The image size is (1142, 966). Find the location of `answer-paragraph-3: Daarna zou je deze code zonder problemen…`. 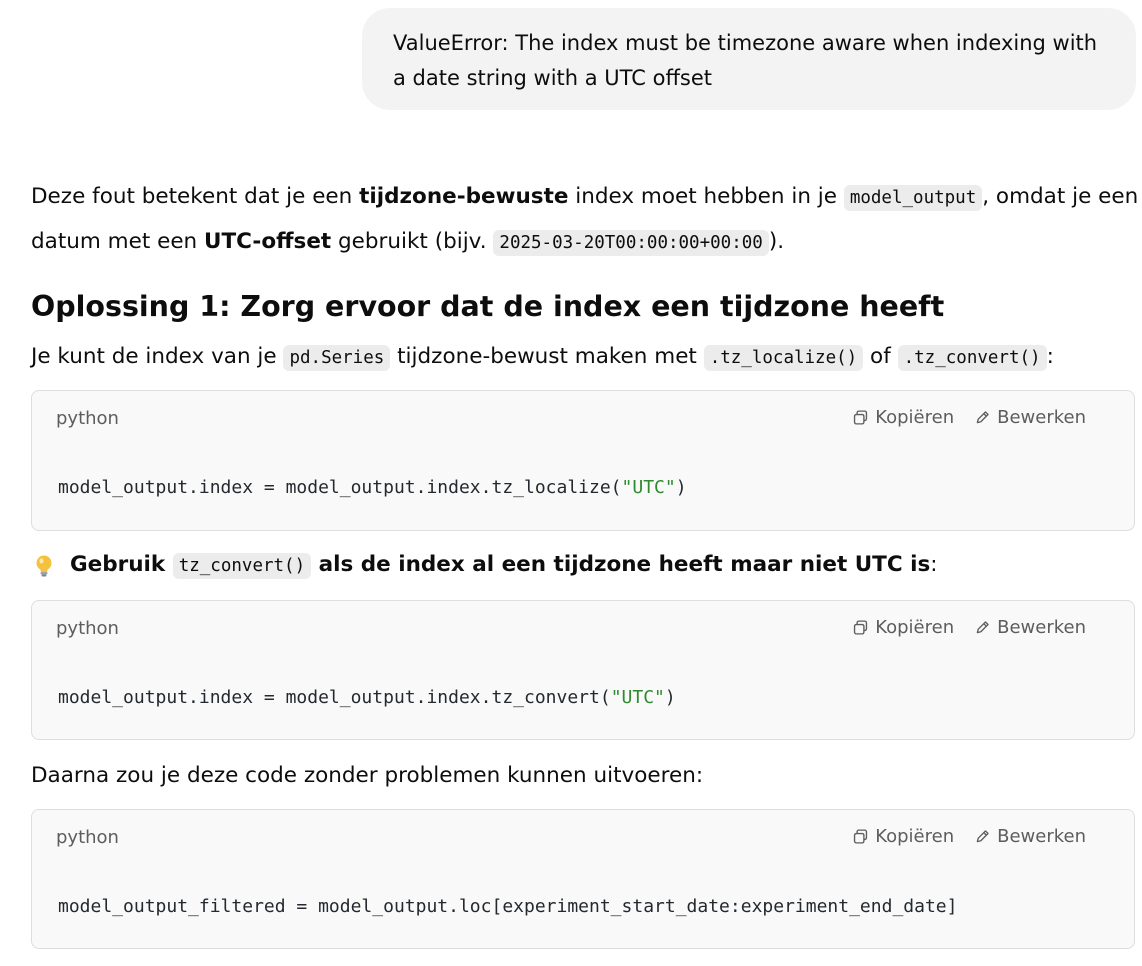

answer-paragraph-3: Daarna zou je deze code zonder problemen… is located at coordinates (367, 775).